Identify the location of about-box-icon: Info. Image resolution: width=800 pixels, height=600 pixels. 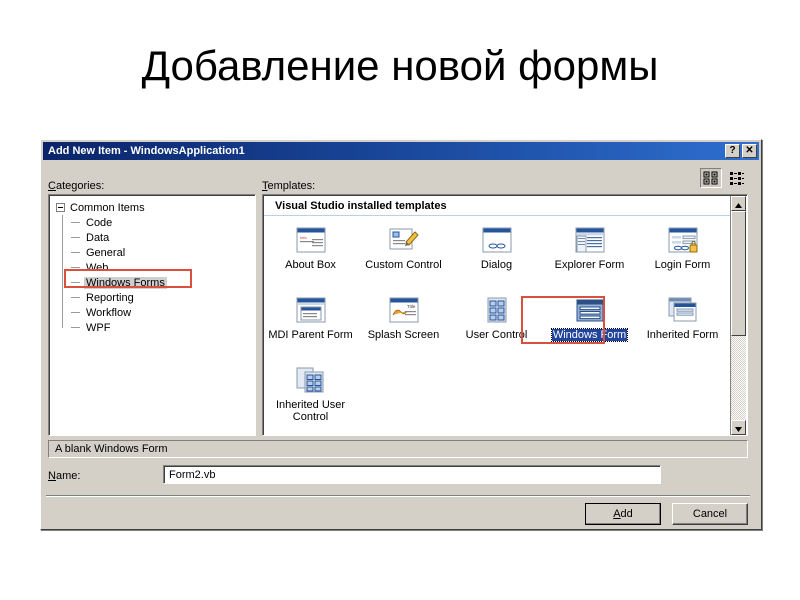
(311, 240).